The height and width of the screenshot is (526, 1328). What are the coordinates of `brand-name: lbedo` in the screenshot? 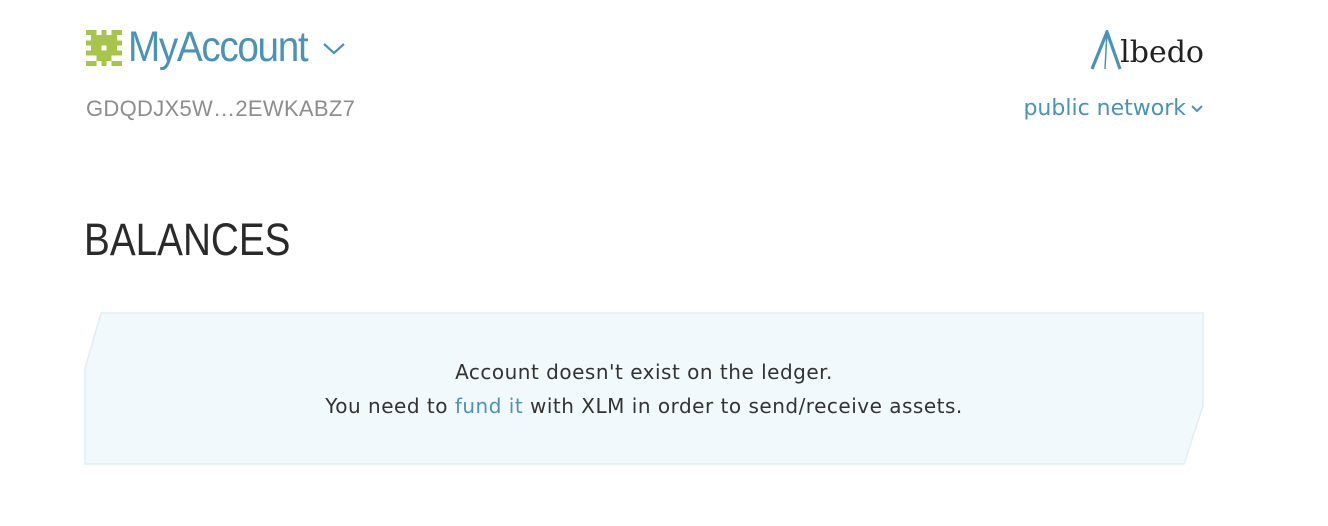 It's located at (1162, 52).